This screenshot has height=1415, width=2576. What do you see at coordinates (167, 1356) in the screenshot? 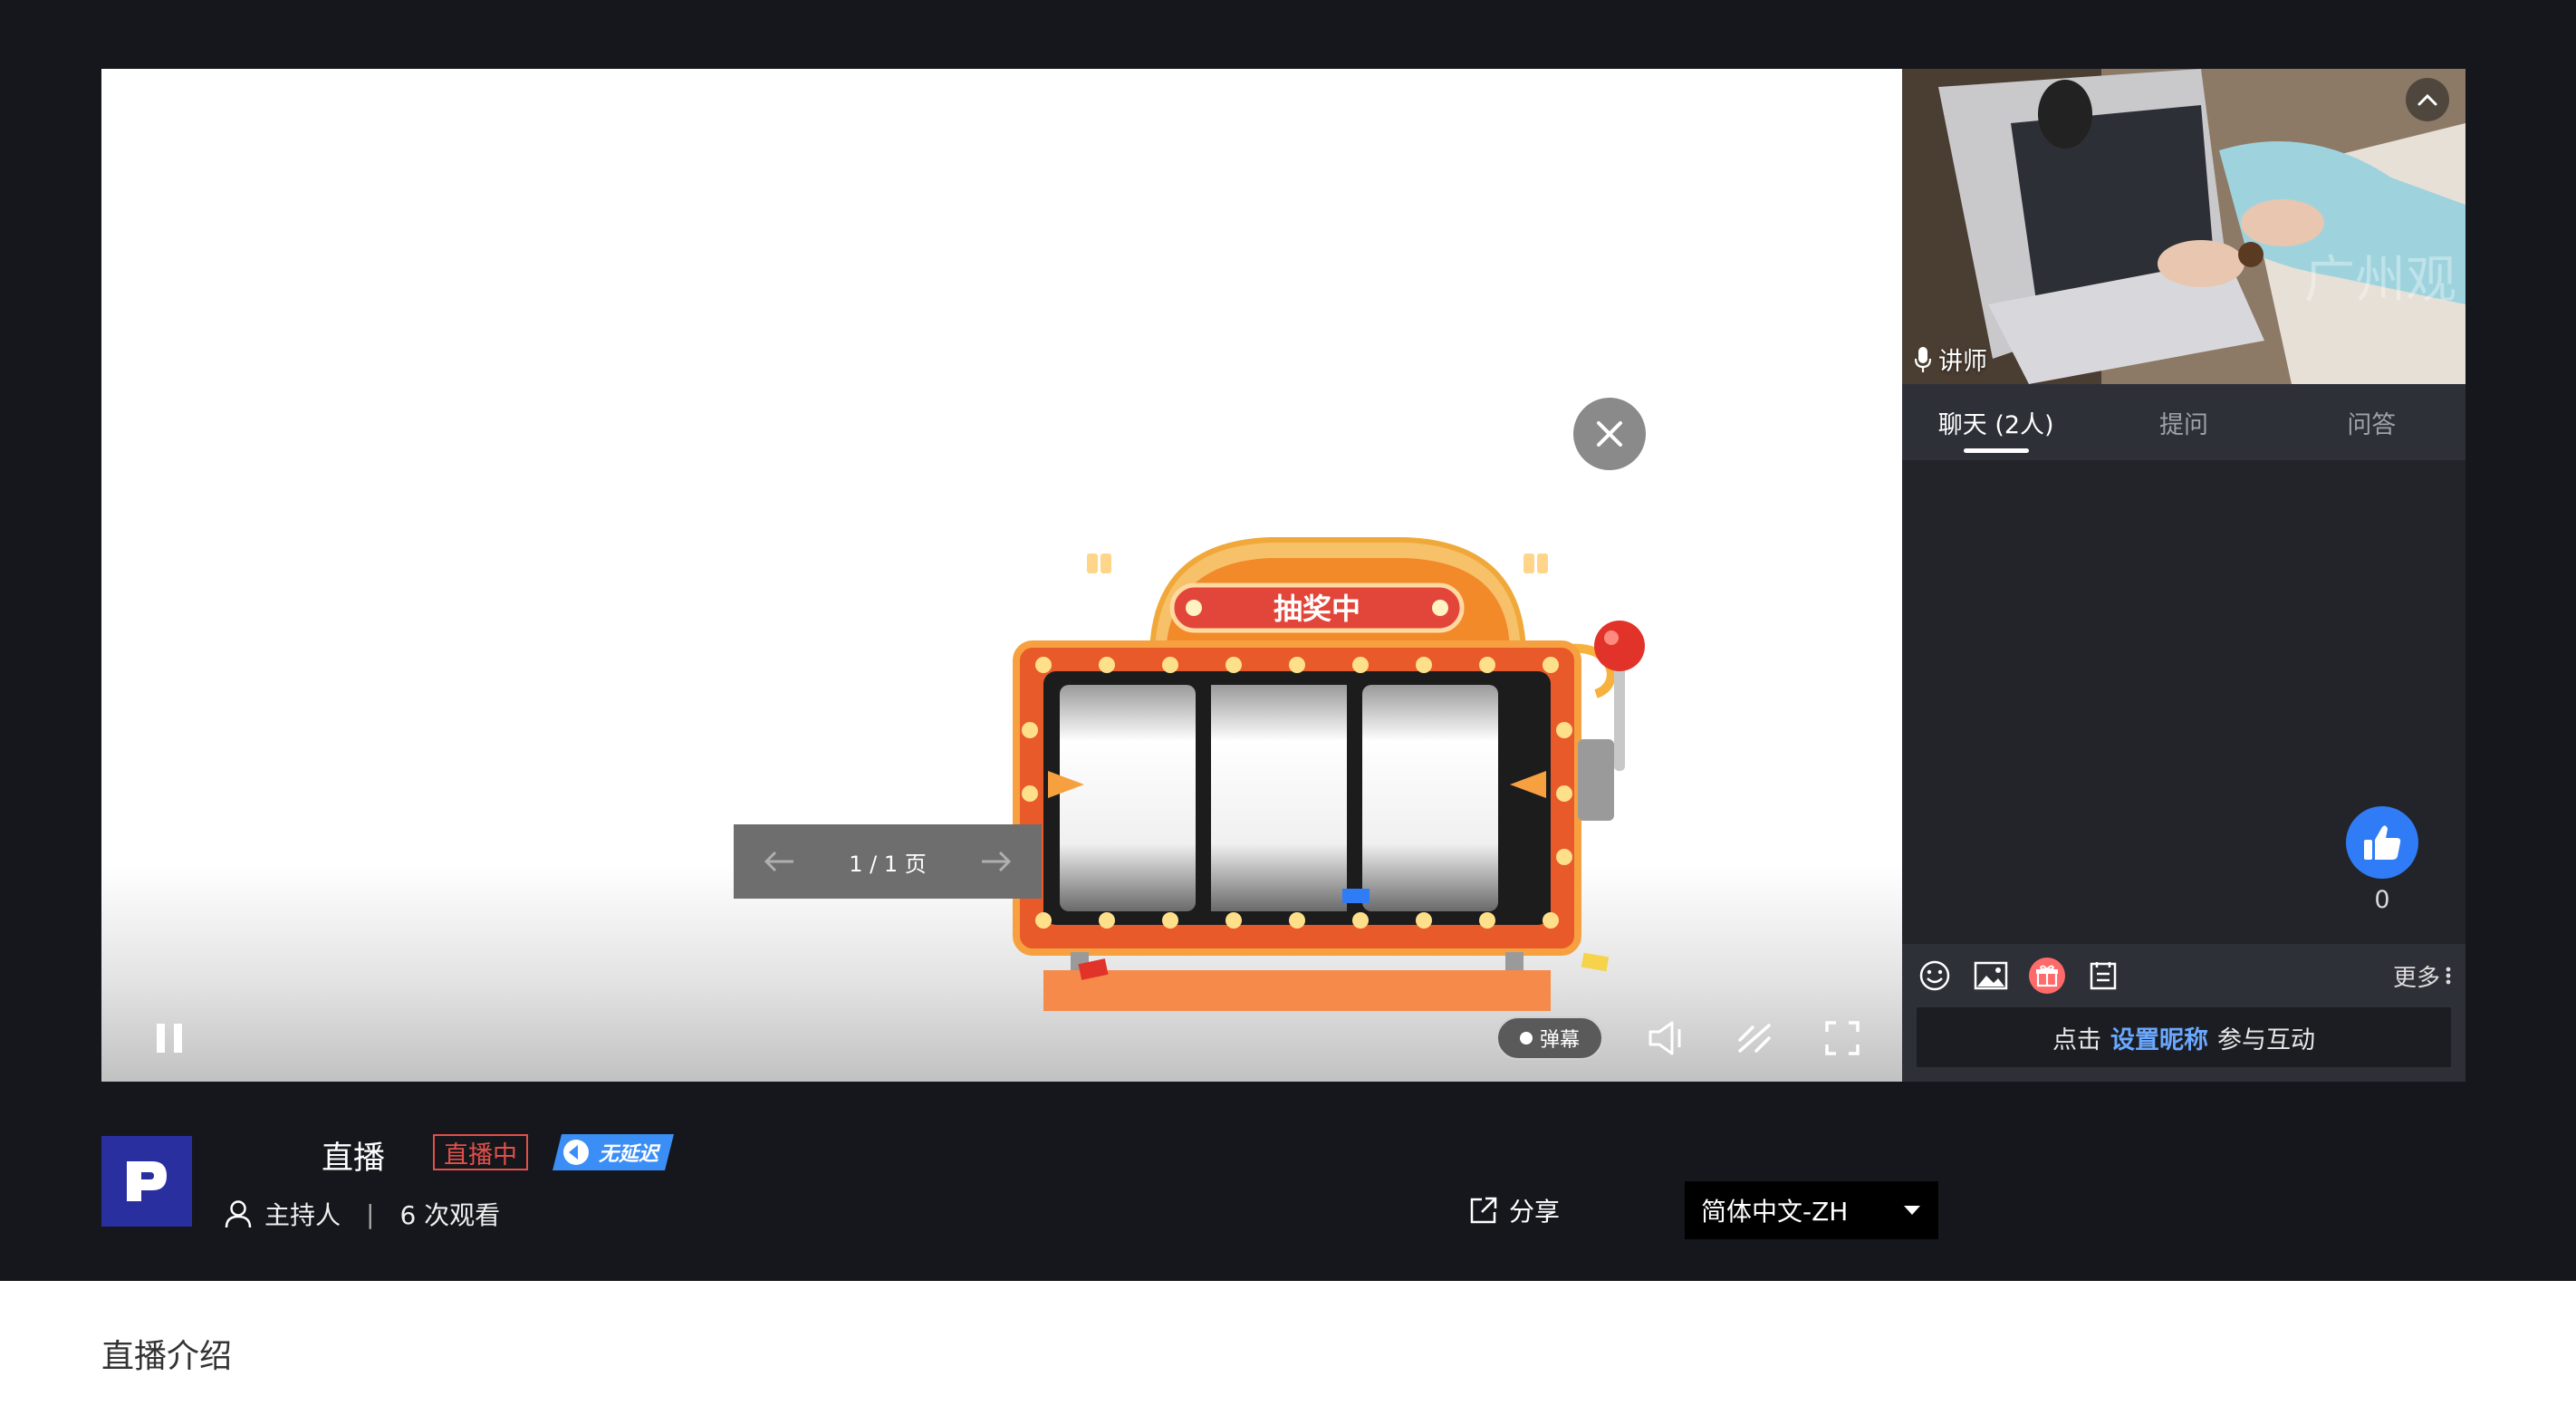
I see `intro-title: 直播介绍` at bounding box center [167, 1356].